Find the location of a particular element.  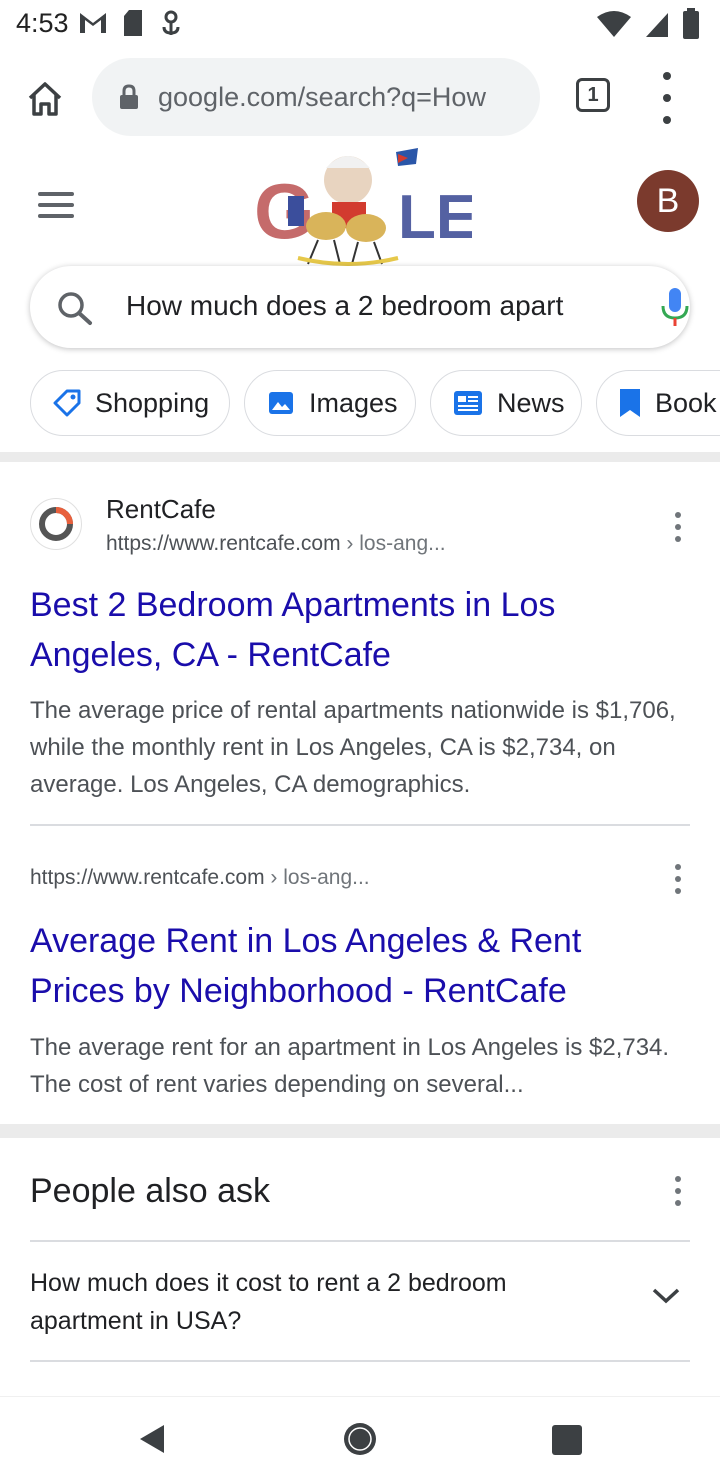

chip-images: Images is located at coordinates (330, 403).